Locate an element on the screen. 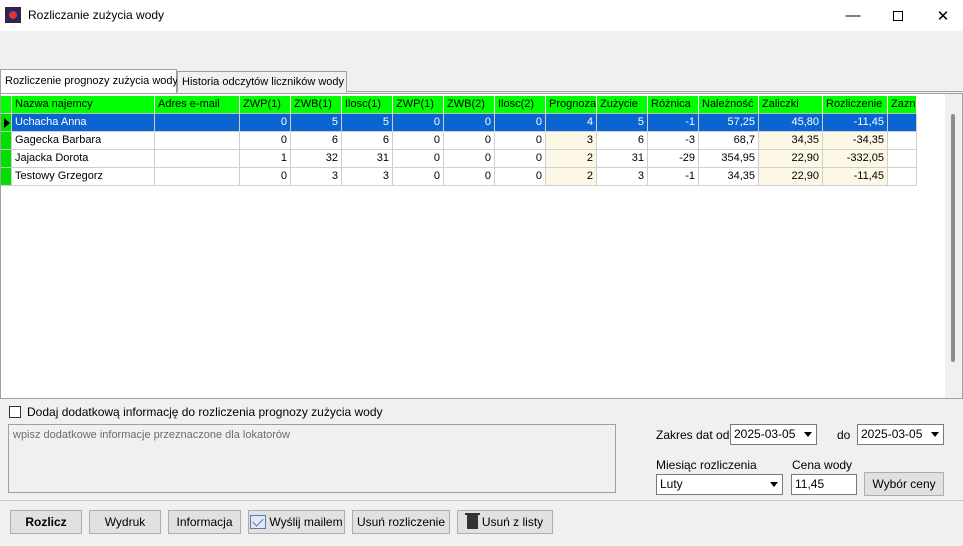 This screenshot has height=546, width=963. tab-settlement: Rozliczenie prognozy zużycia wody is located at coordinates (89, 81).